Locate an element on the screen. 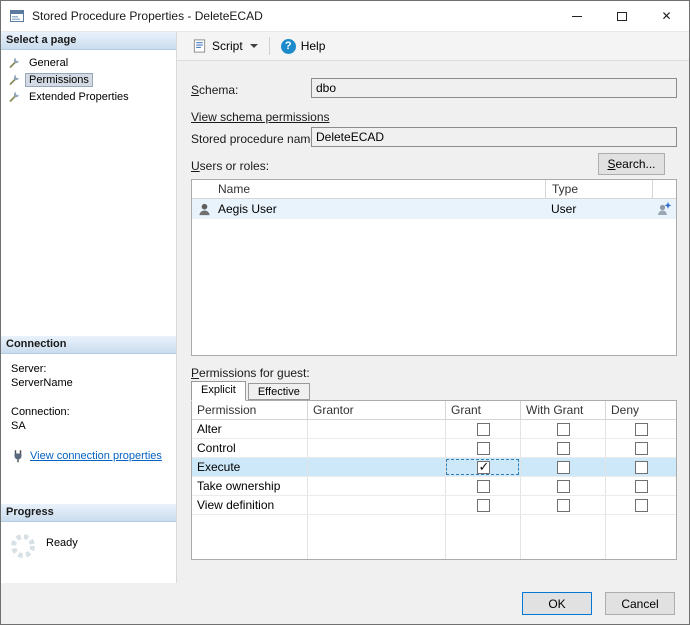 The image size is (690, 625). permission-name: Alter is located at coordinates (209, 429).